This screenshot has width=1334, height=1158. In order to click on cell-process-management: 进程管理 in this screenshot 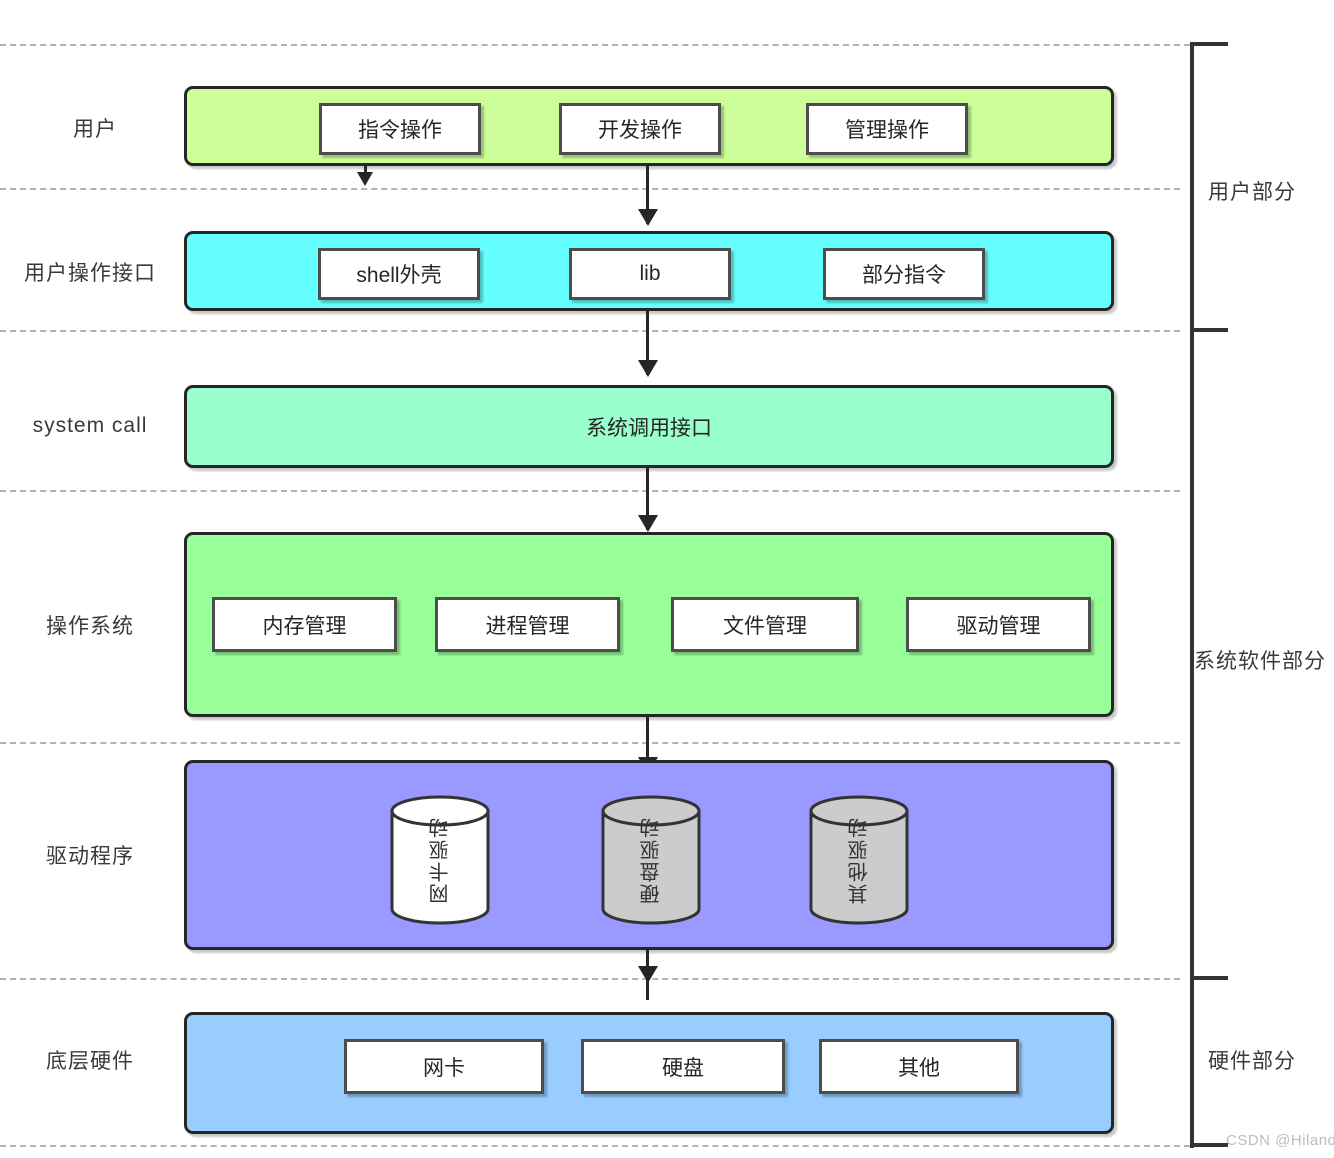, I will do `click(527, 624)`.